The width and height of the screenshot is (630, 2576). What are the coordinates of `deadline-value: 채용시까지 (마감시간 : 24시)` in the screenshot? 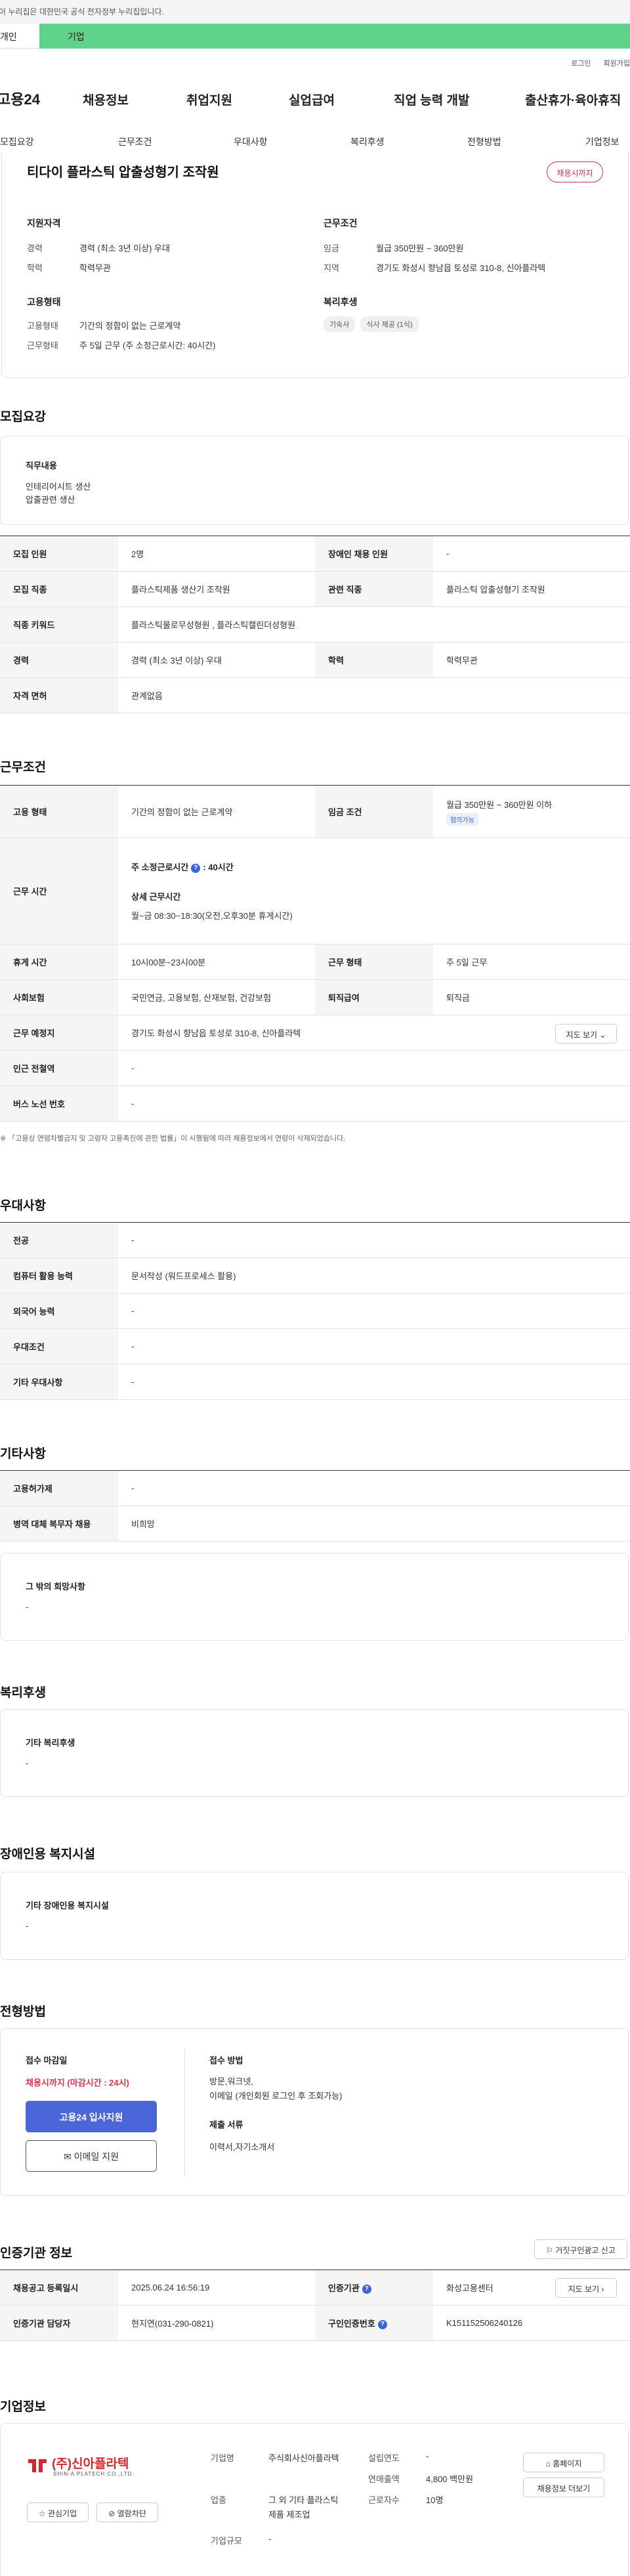 It's located at (77, 2083).